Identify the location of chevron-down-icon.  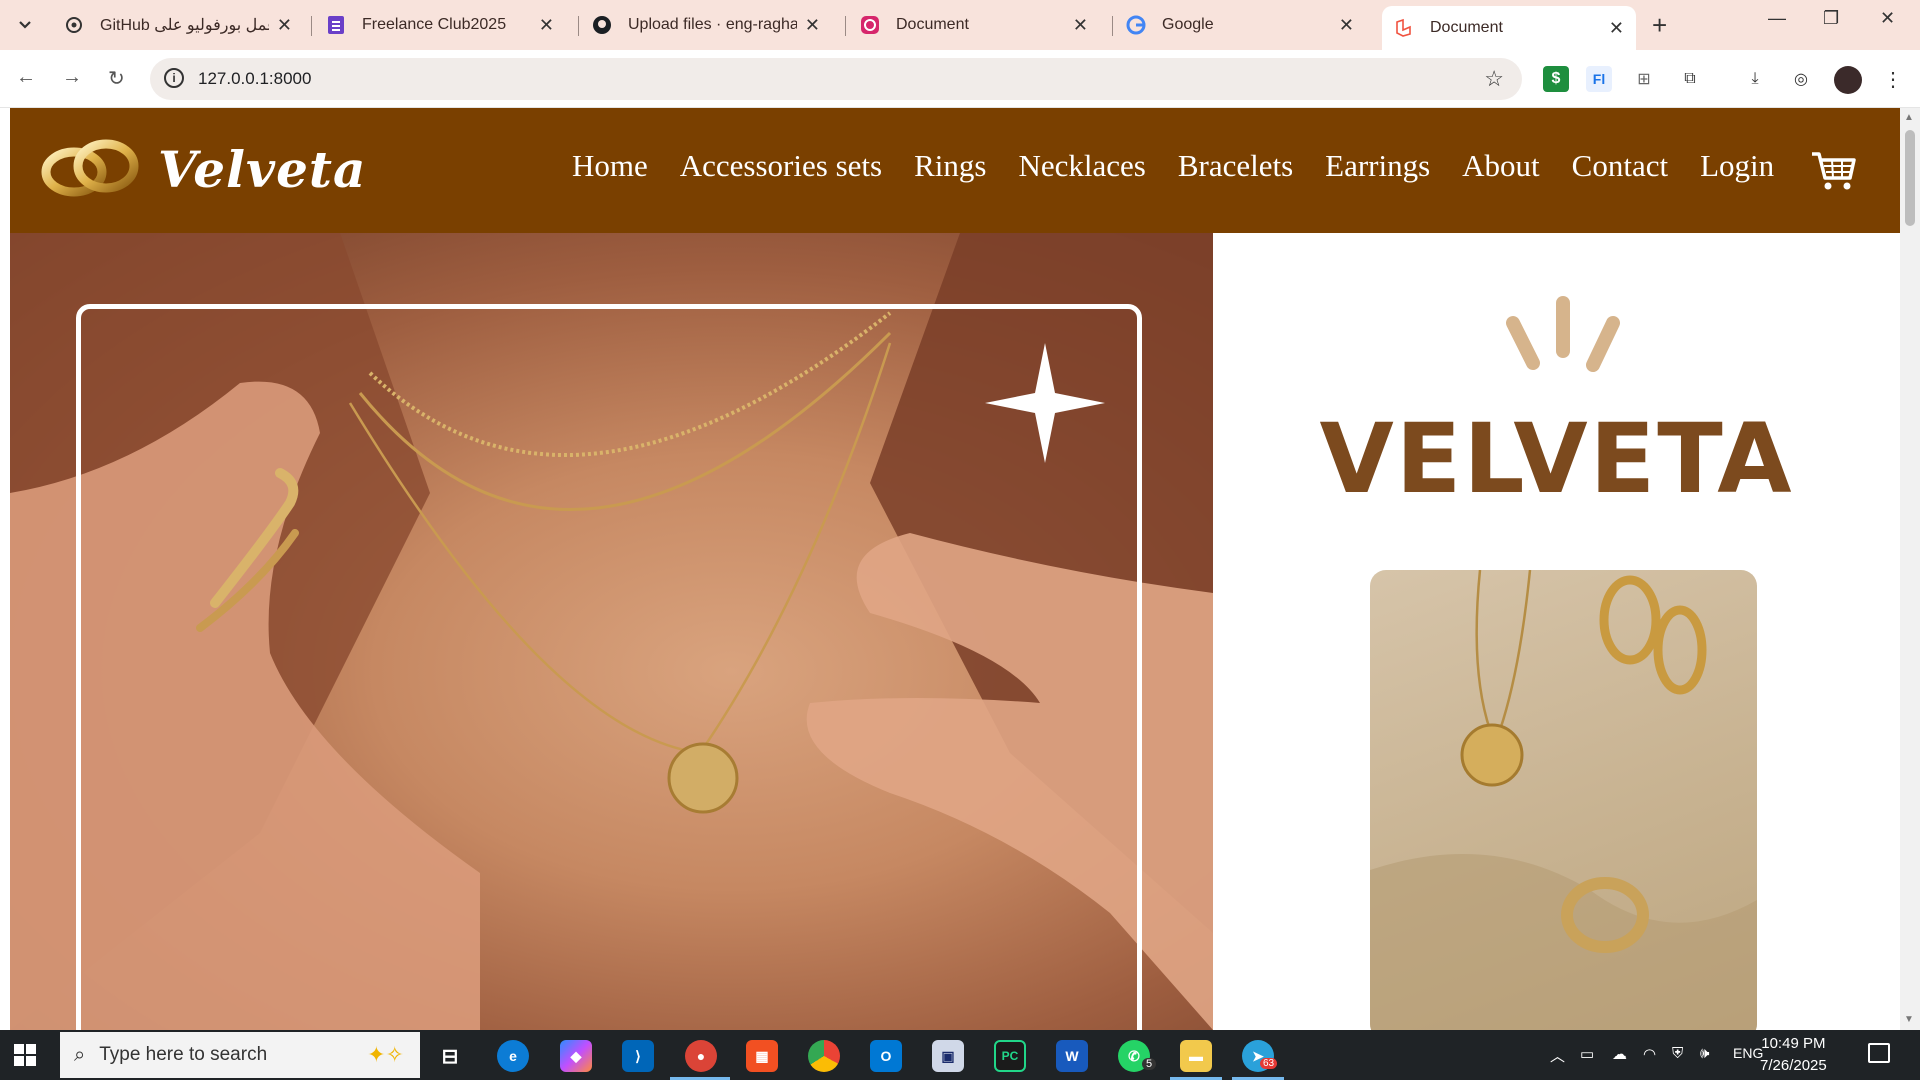
(25, 25).